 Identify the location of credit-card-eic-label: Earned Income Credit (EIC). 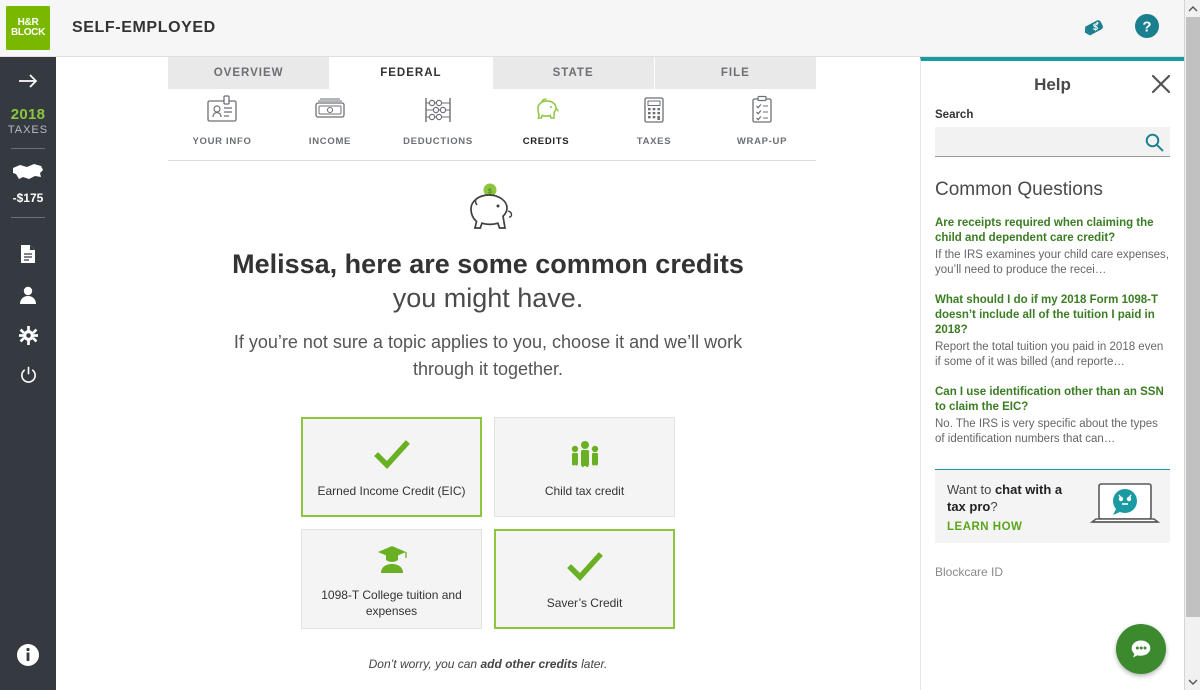
(391, 490).